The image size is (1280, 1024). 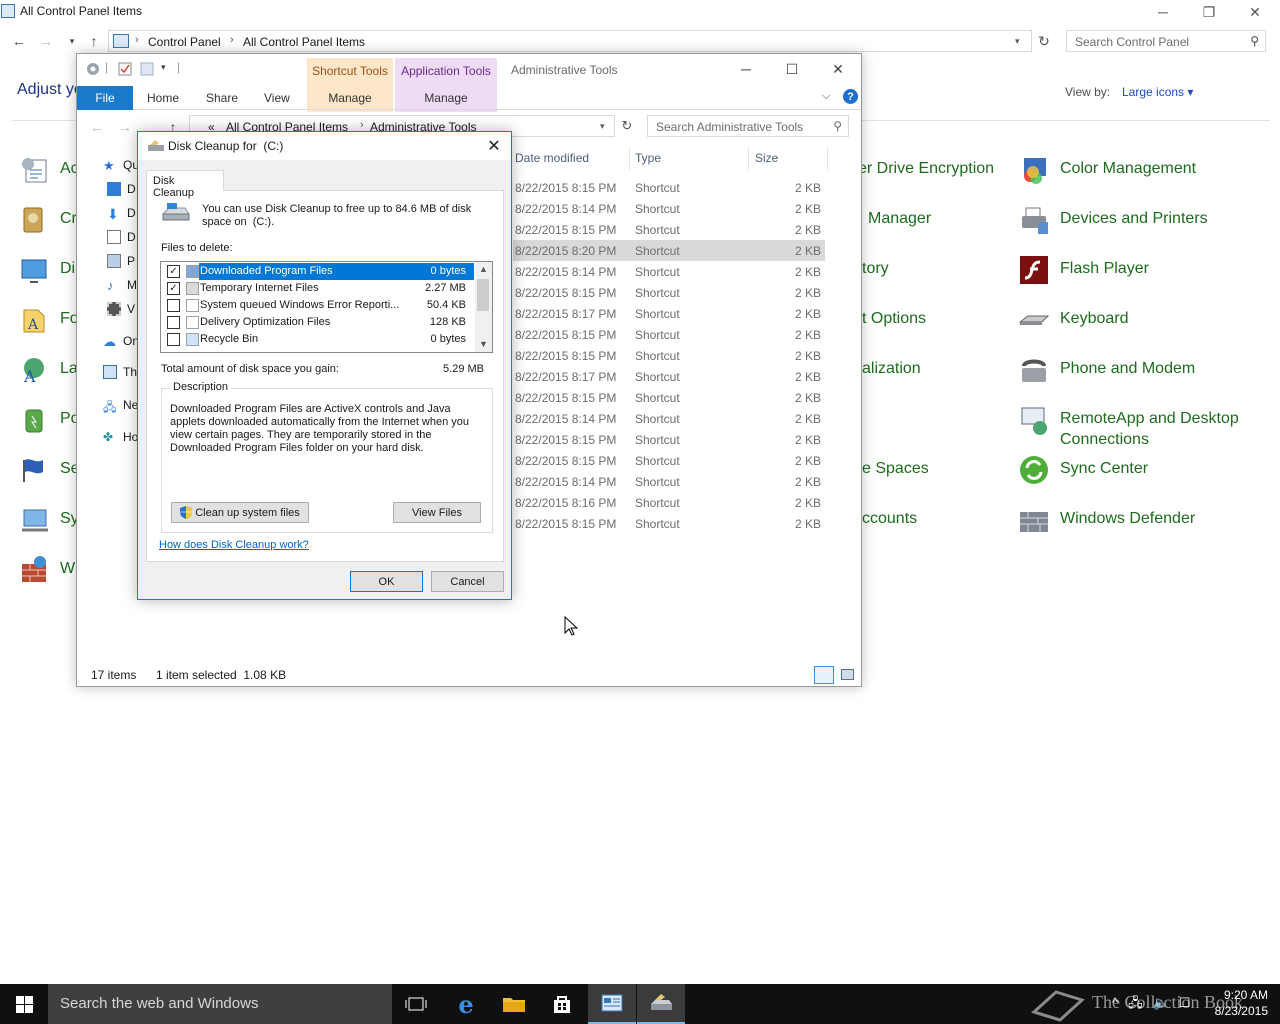 What do you see at coordinates (1120, 1002) in the screenshot?
I see `show-hidden-icons-icon: ^` at bounding box center [1120, 1002].